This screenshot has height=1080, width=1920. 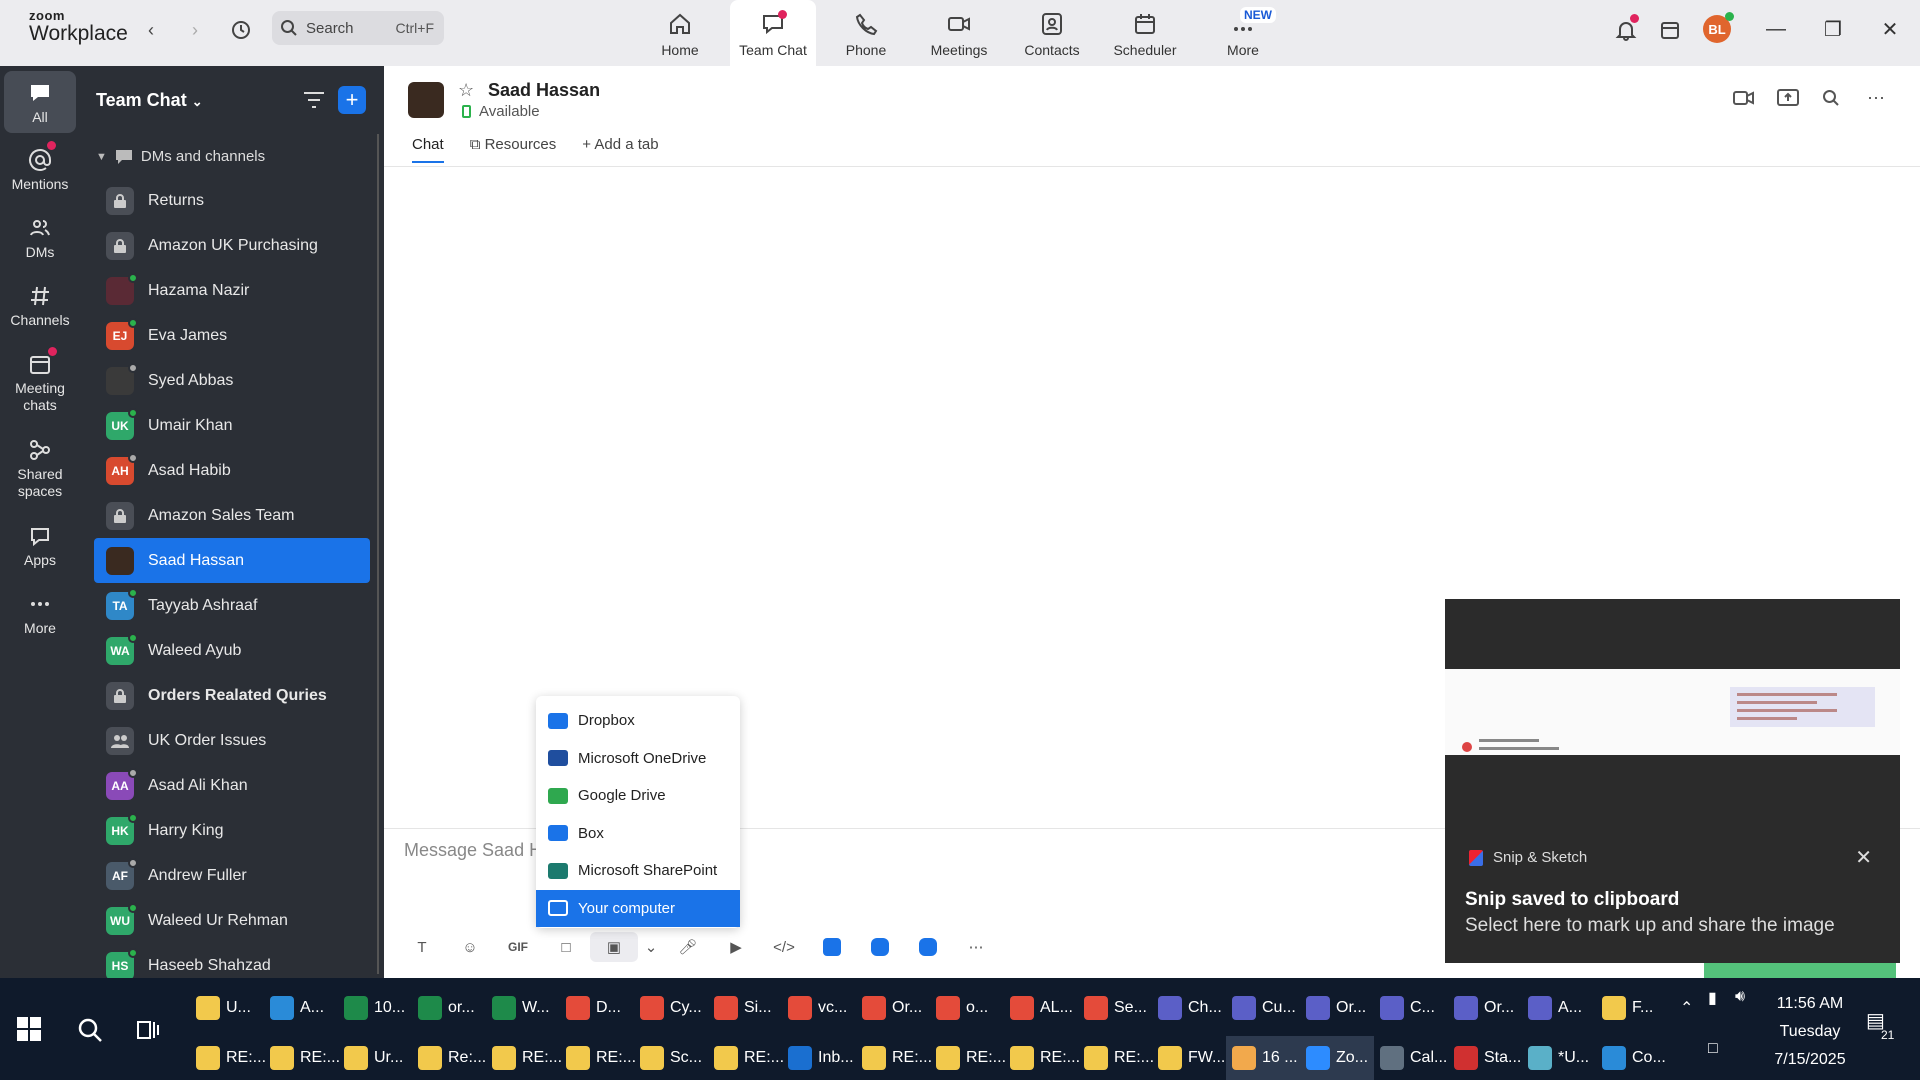 I want to click on windows-start-icon, so click(x=29, y=1029).